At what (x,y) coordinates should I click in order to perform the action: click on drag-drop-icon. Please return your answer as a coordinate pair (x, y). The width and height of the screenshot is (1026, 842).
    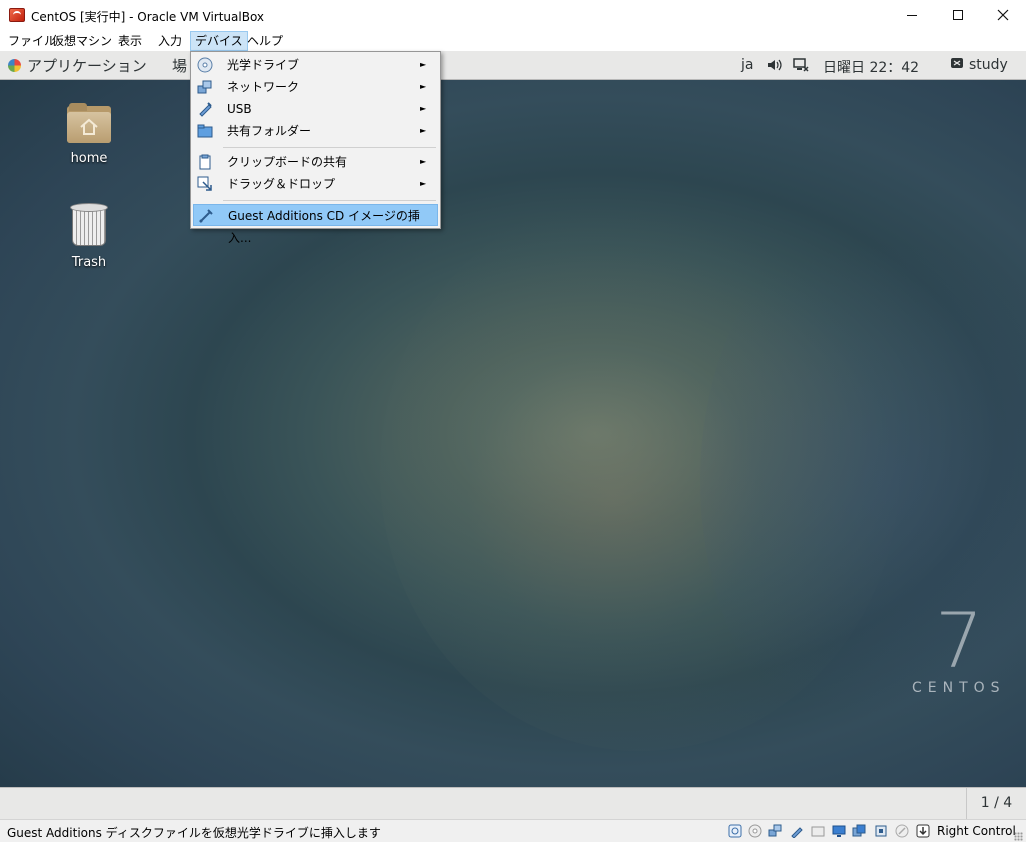
    Looking at the image, I should click on (204, 183).